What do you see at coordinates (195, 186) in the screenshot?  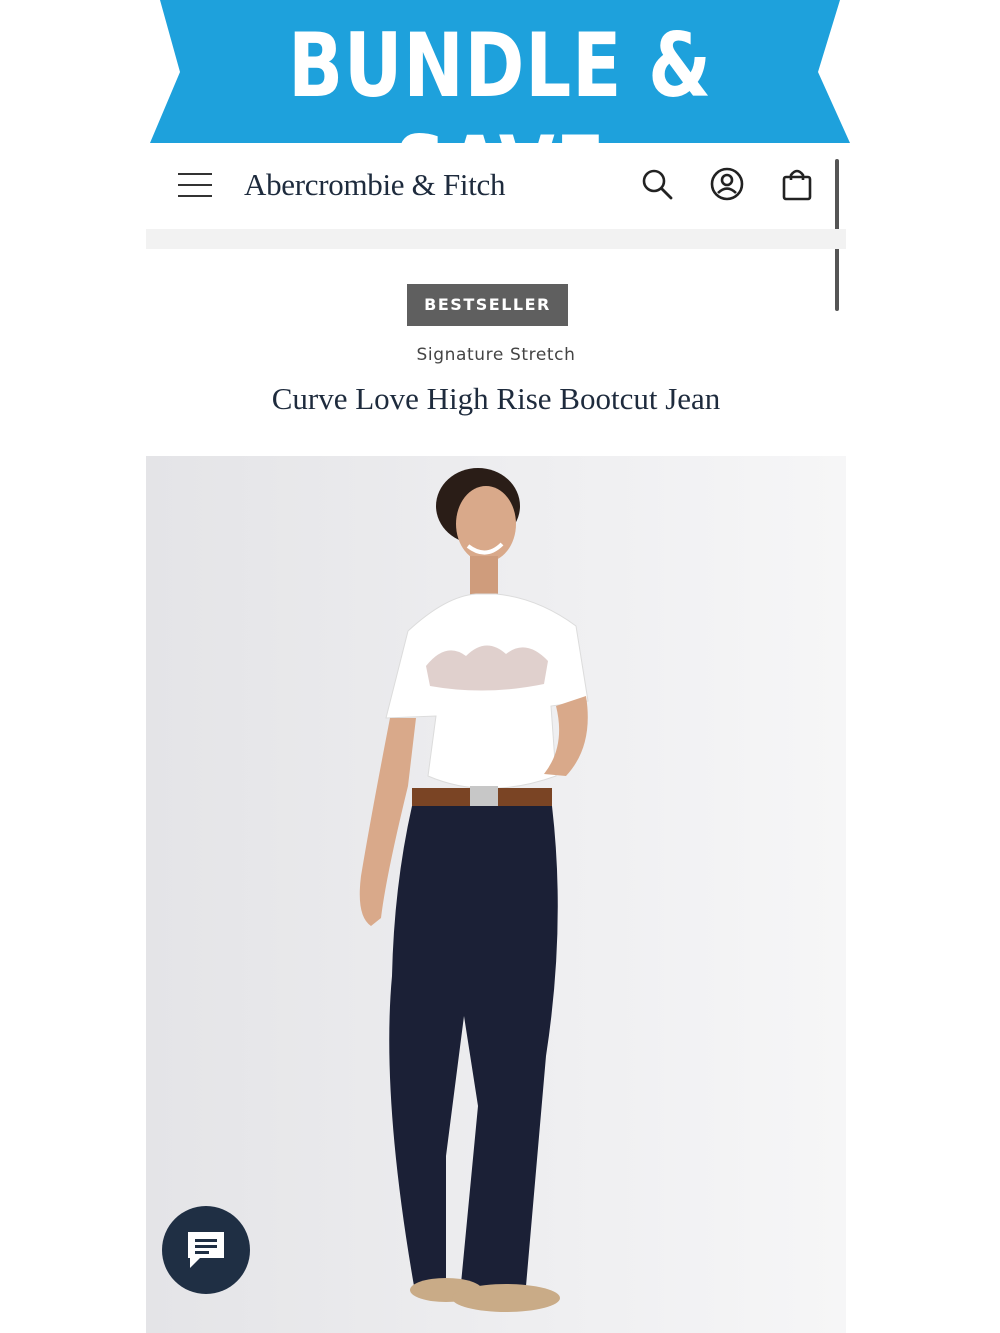 I see `menu-icon` at bounding box center [195, 186].